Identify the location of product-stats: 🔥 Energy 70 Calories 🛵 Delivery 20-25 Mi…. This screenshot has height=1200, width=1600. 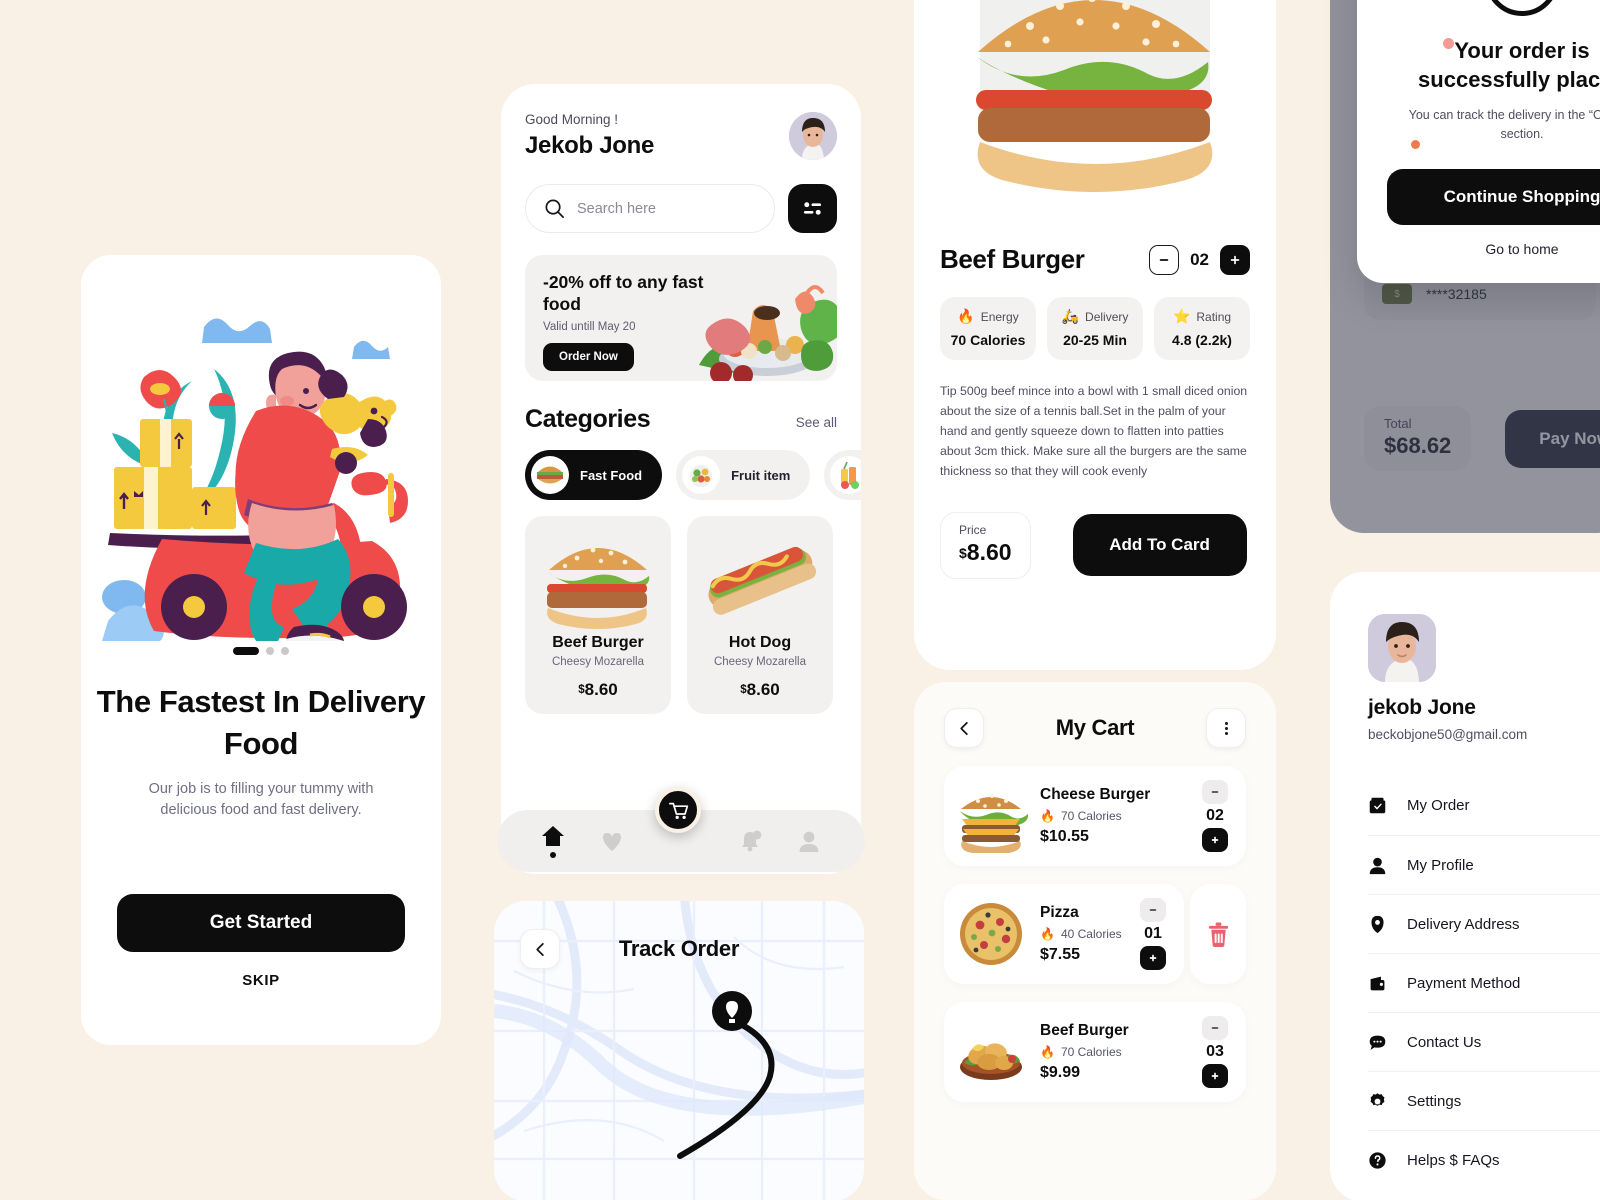
(1095, 328).